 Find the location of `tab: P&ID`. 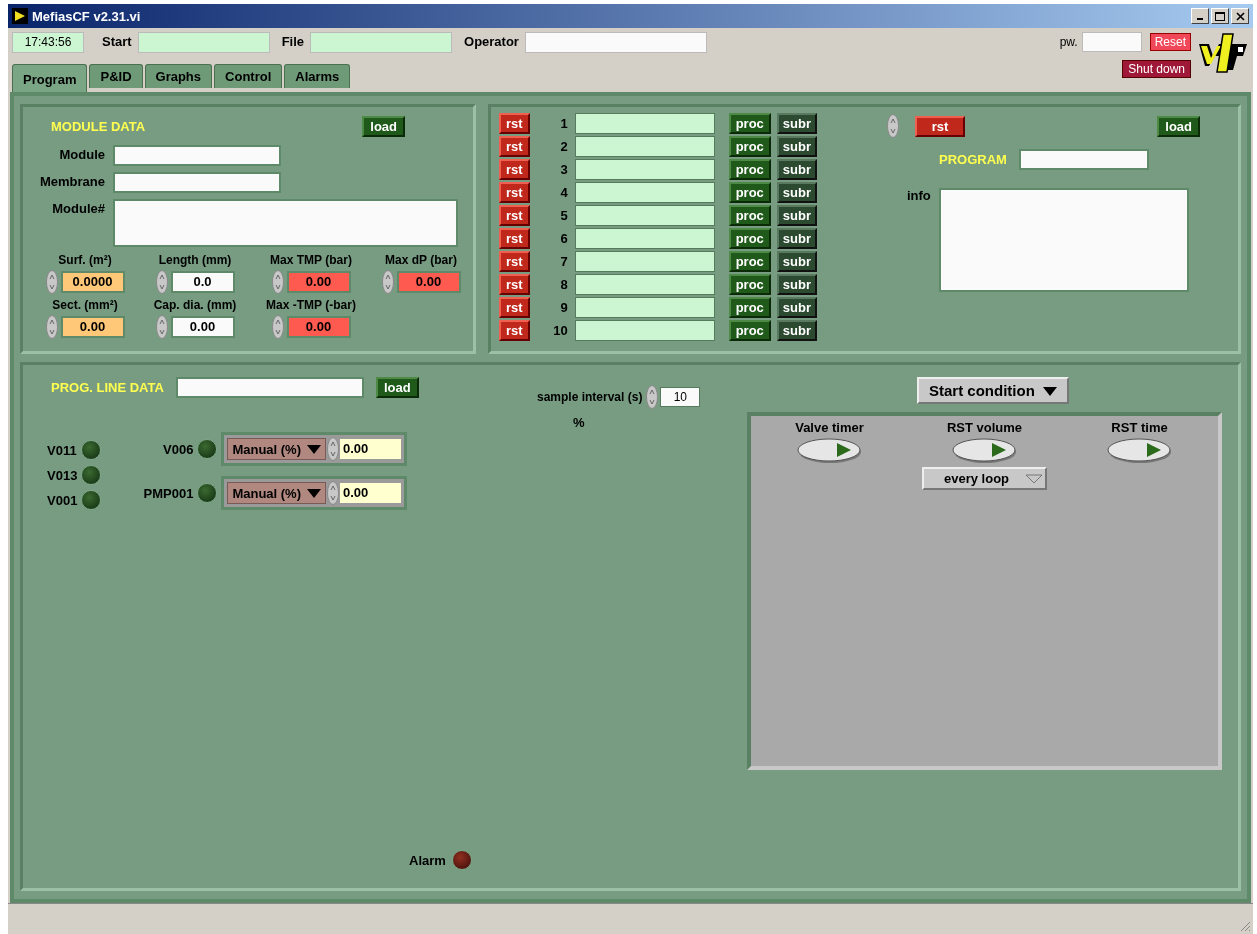

tab: P&ID is located at coordinates (116, 76).